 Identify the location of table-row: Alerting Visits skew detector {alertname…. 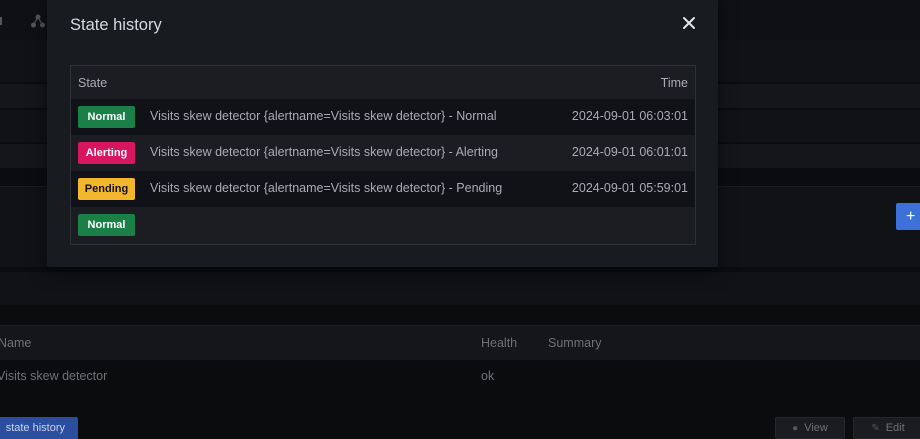
(383, 153).